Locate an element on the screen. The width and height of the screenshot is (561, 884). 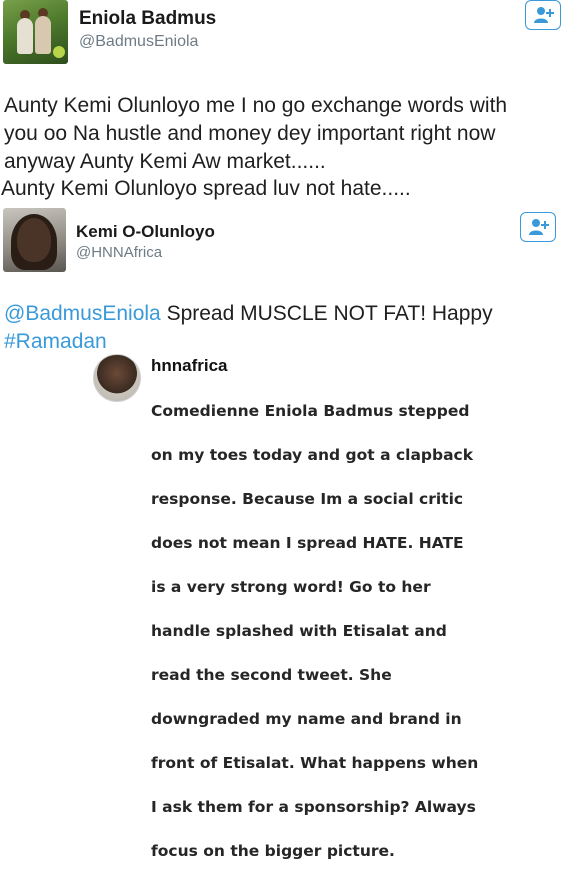
tweet1-handle: @BadmusEniola is located at coordinates (138, 42).